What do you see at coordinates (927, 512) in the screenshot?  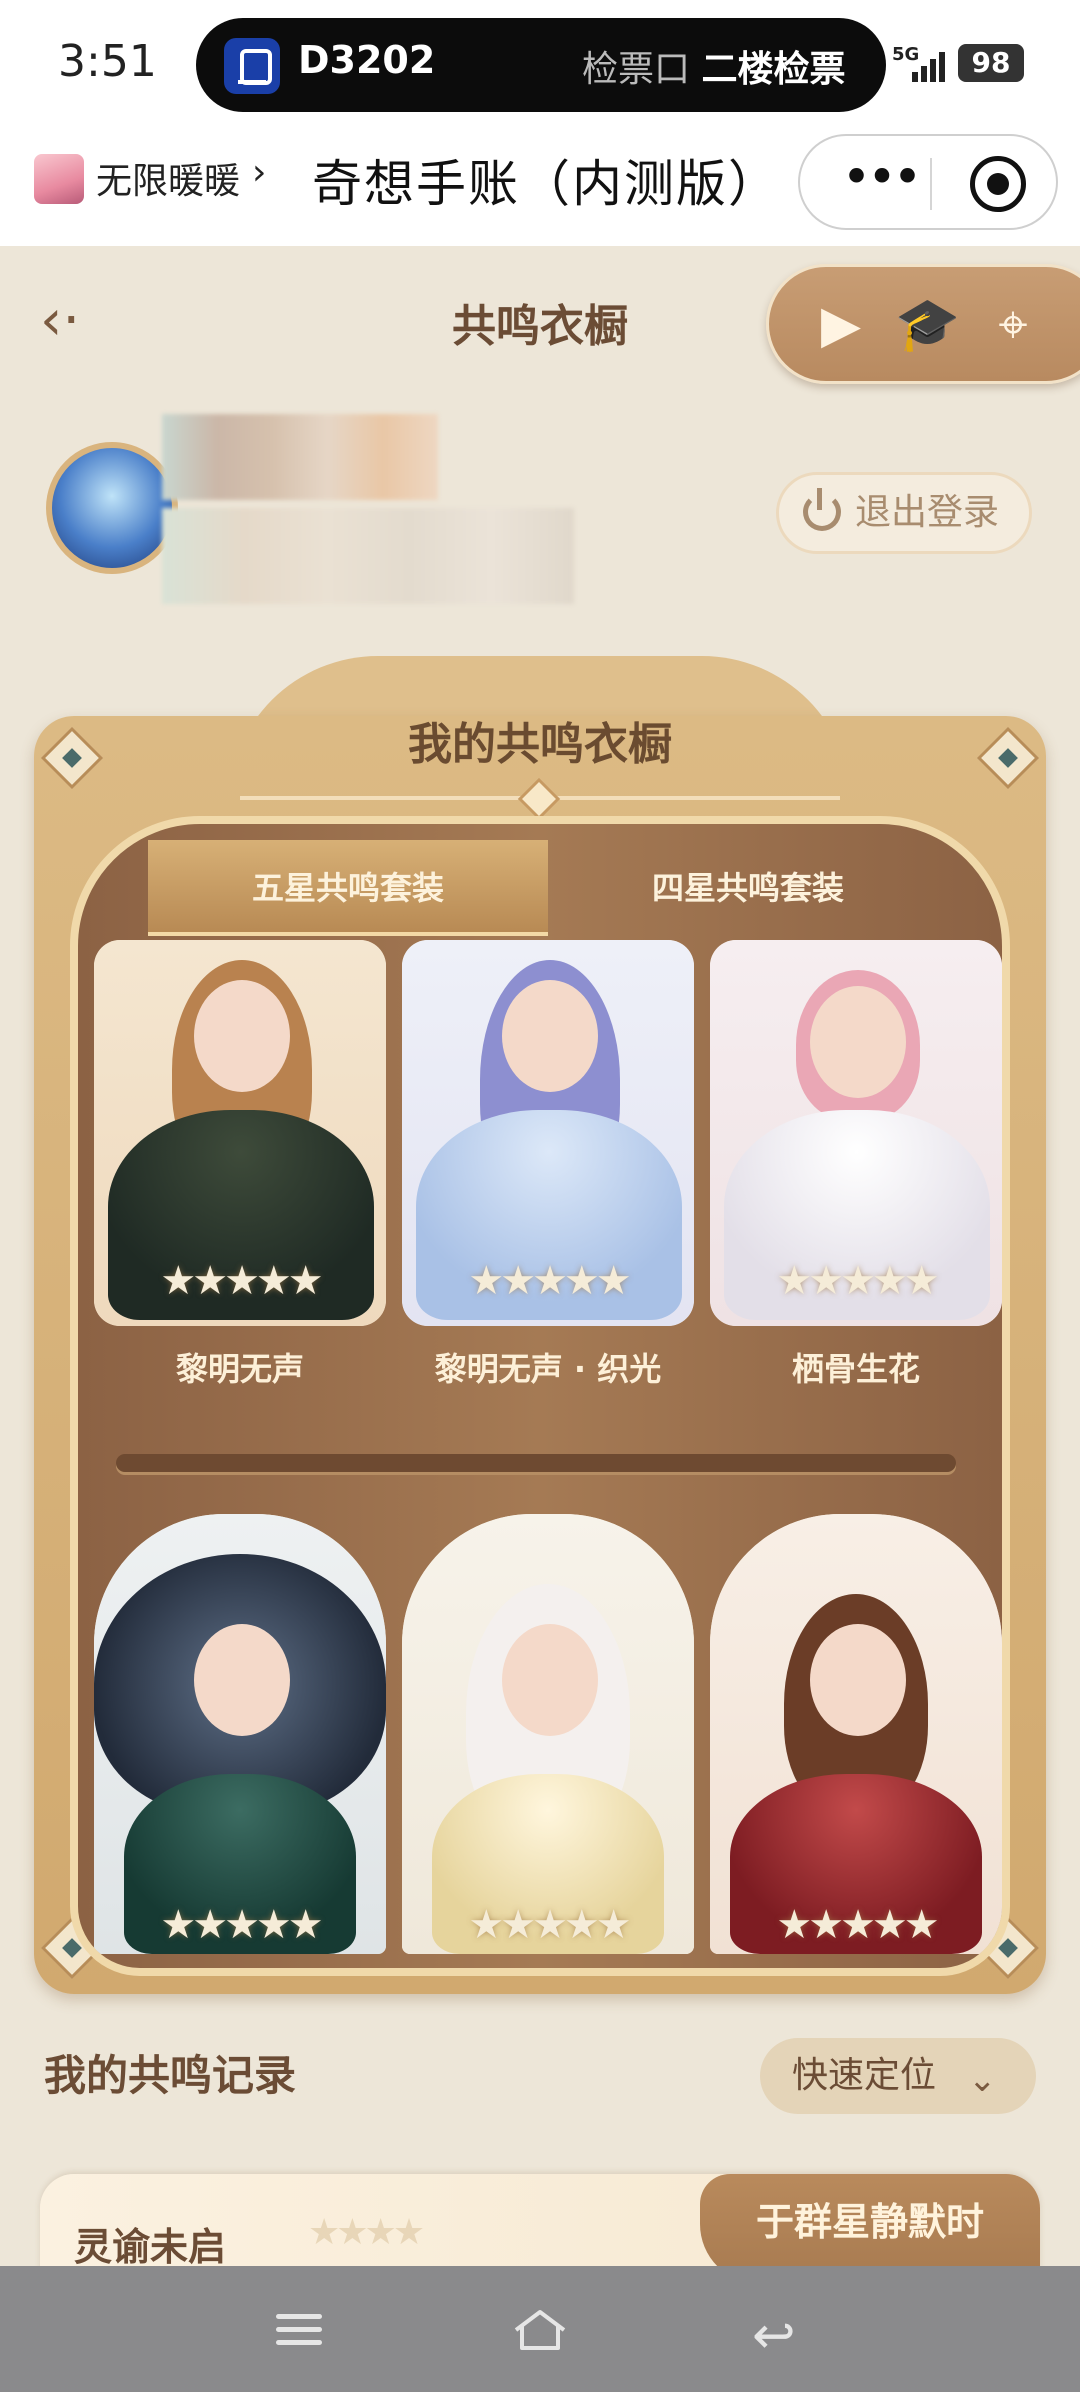 I see `logout-label: 退出登录` at bounding box center [927, 512].